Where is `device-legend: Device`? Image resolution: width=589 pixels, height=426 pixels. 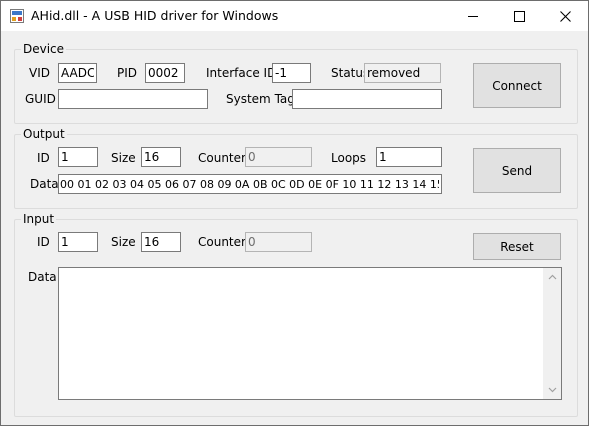
device-legend: Device is located at coordinates (44, 49).